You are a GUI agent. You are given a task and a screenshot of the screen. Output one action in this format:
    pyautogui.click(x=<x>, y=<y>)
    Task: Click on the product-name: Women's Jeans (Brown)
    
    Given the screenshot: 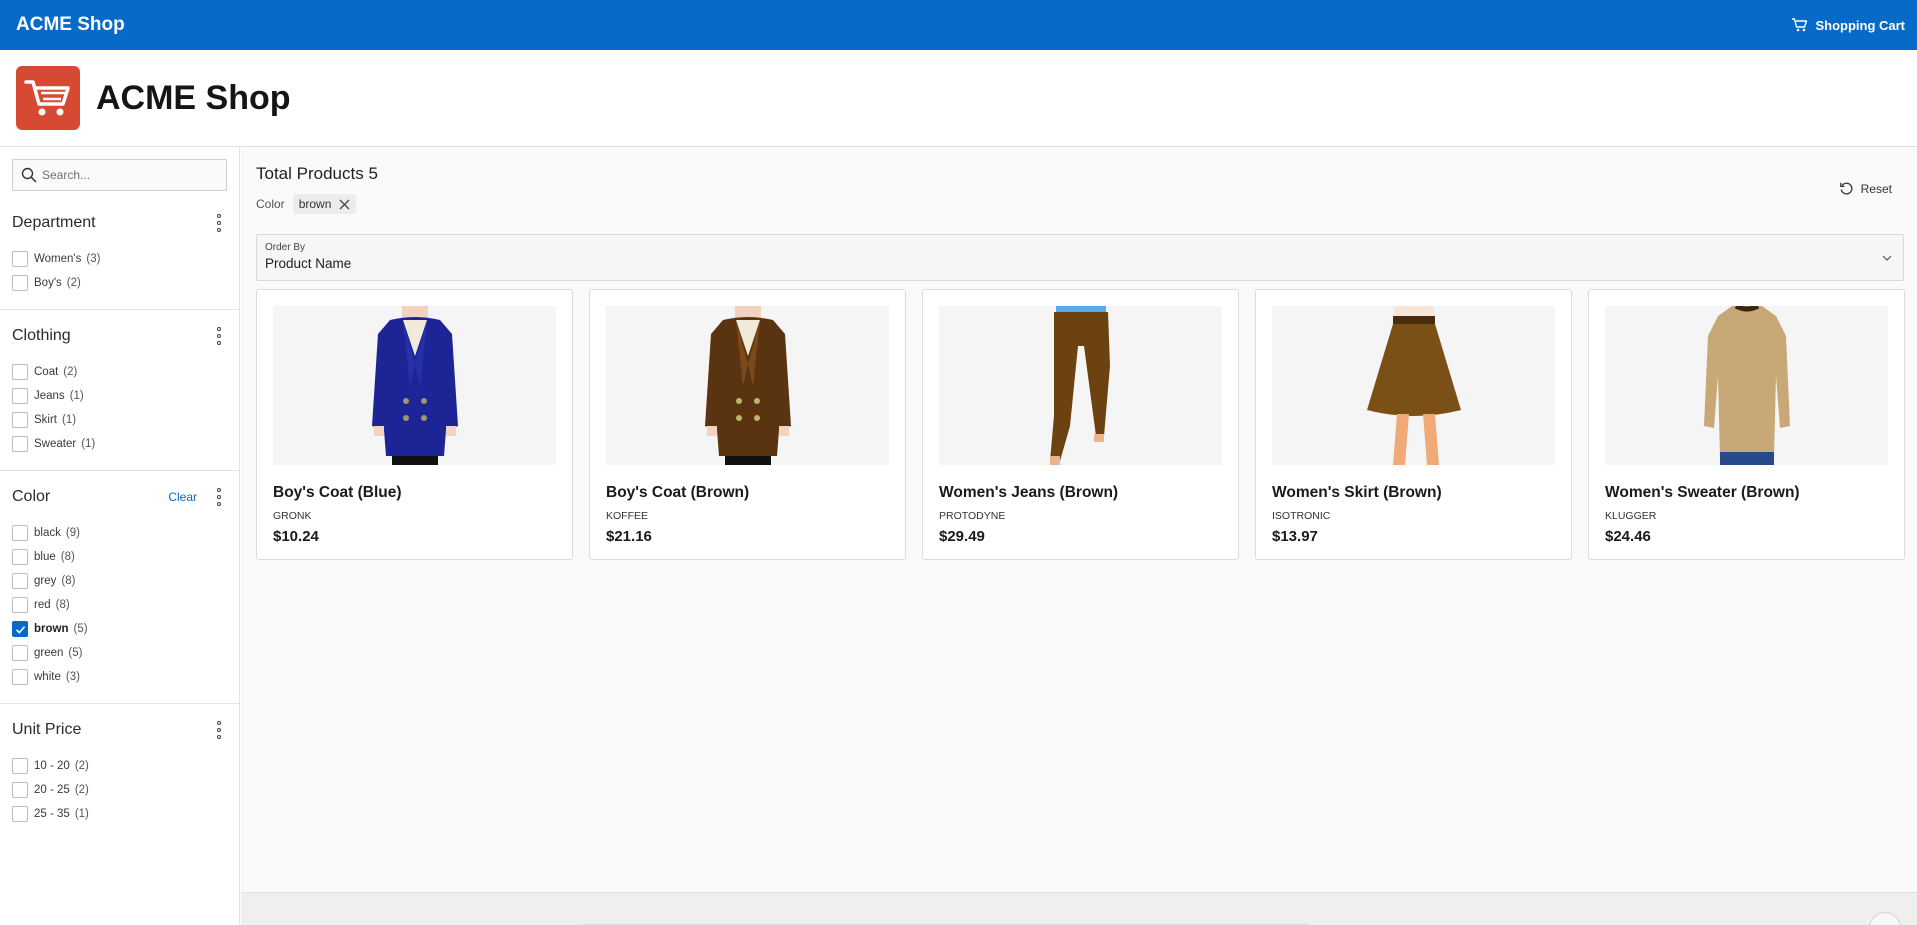 What is the action you would take?
    pyautogui.click(x=1080, y=493)
    